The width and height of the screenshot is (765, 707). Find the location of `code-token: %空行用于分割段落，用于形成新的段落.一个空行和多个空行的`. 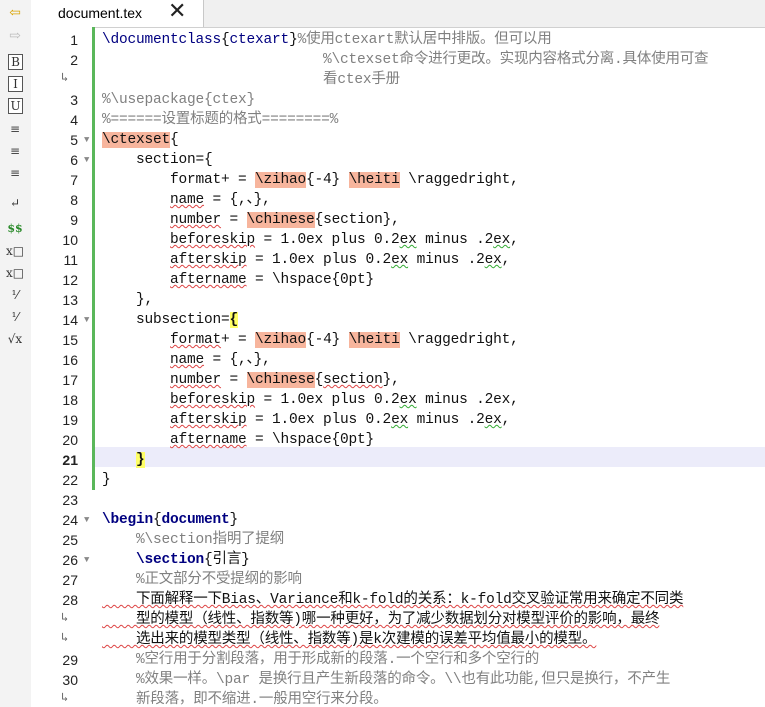

code-token: %空行用于分割段落，用于形成新的段落.一个空行和多个空行的 is located at coordinates (321, 660).